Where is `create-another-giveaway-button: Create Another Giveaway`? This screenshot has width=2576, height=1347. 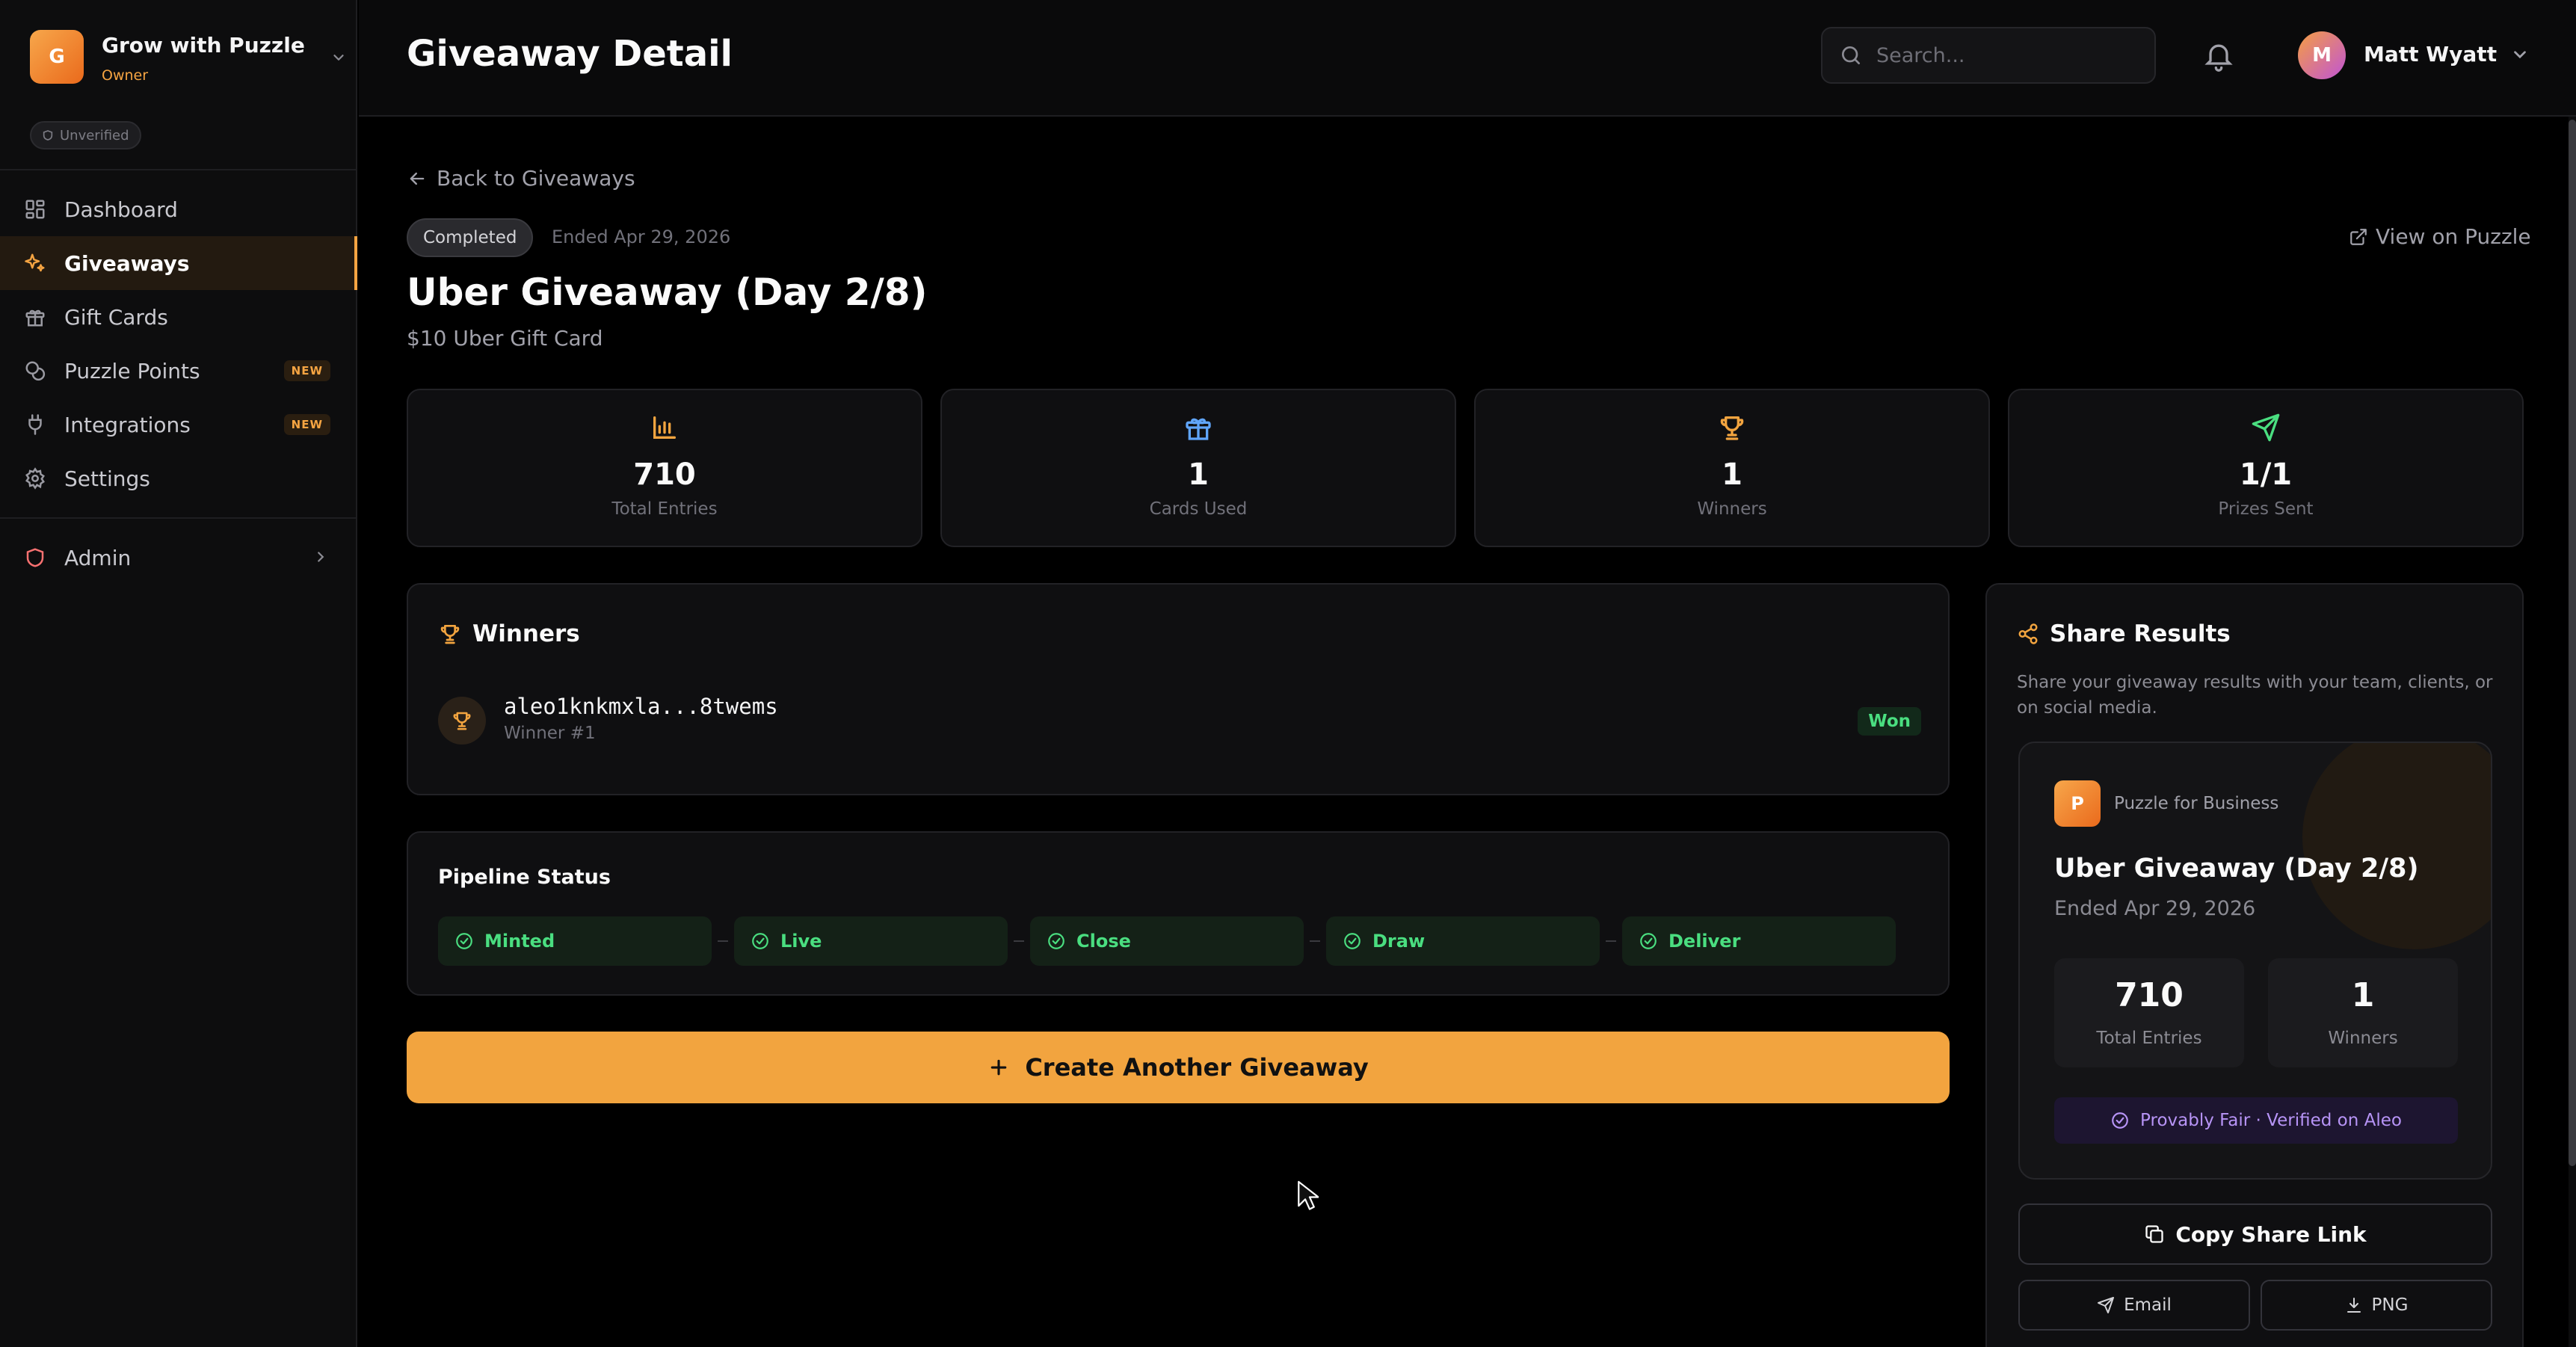 create-another-giveaway-button: Create Another Giveaway is located at coordinates (1178, 1067).